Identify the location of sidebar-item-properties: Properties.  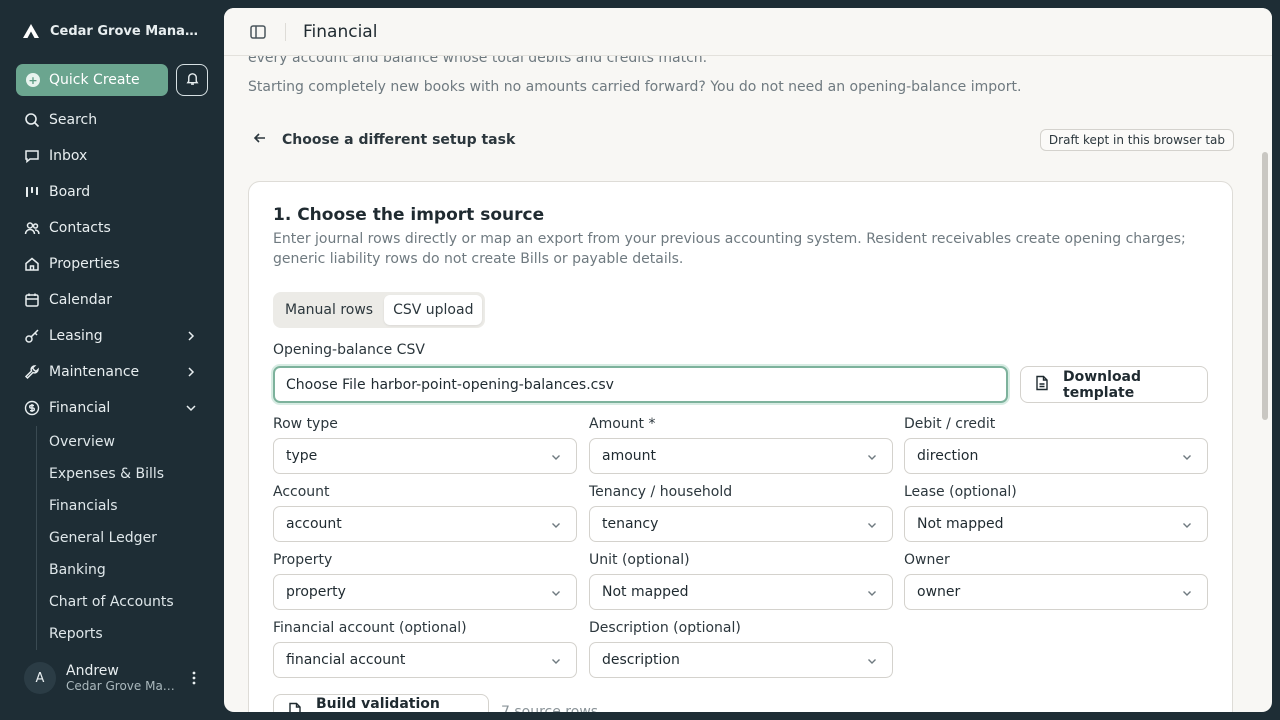
(112, 264).